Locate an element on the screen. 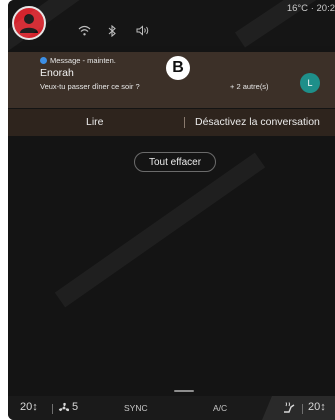 The image size is (335, 420). contact-avatar: L is located at coordinates (310, 83).